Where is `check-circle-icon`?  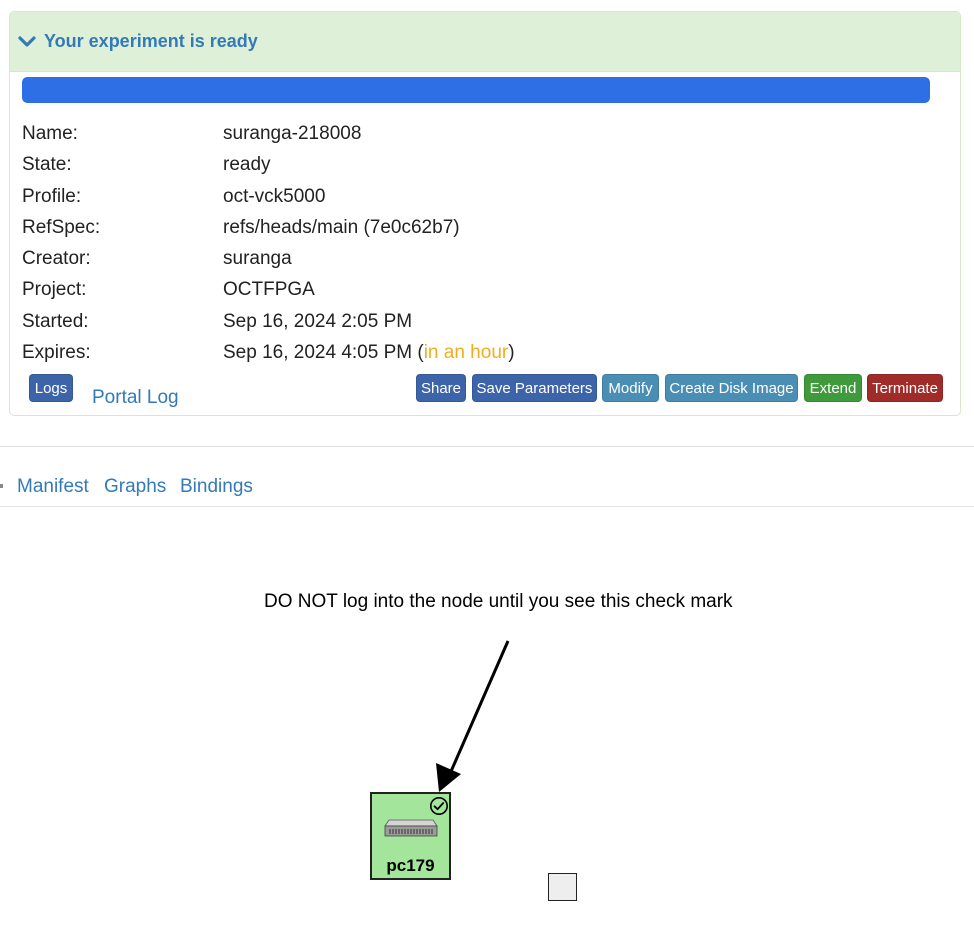 check-circle-icon is located at coordinates (439, 806).